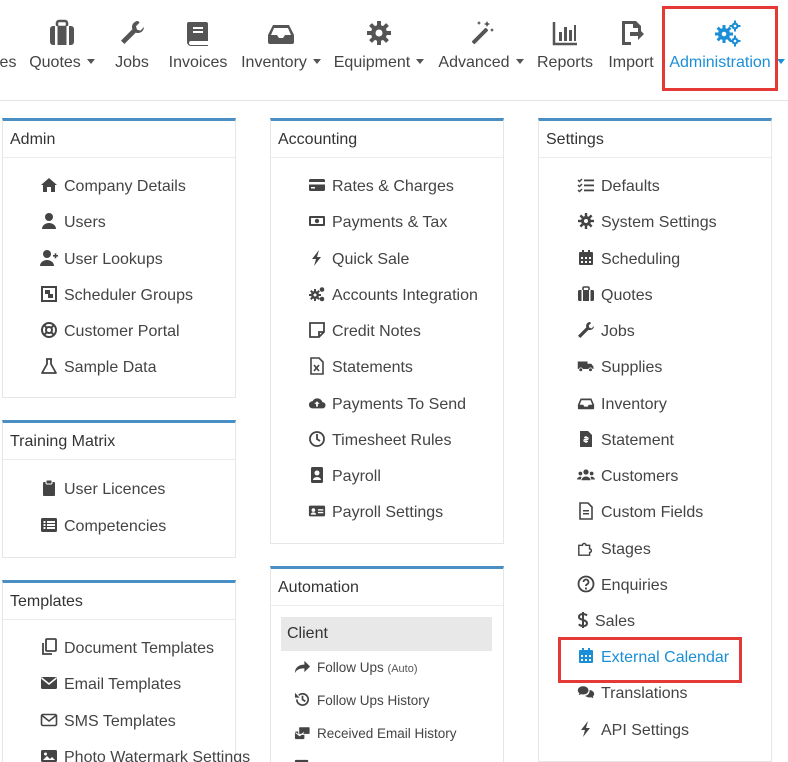 This screenshot has height=762, width=788. What do you see at coordinates (197, 34) in the screenshot?
I see `book-icon` at bounding box center [197, 34].